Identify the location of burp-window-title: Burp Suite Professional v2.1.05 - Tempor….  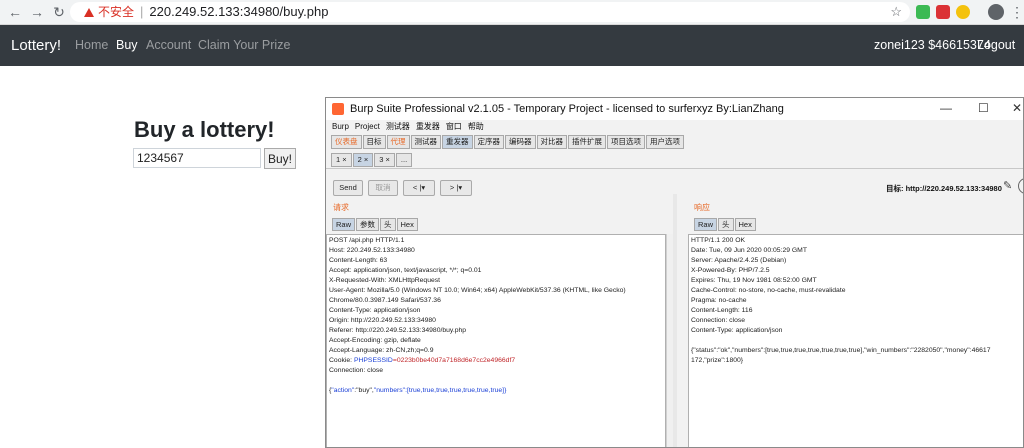
(567, 109).